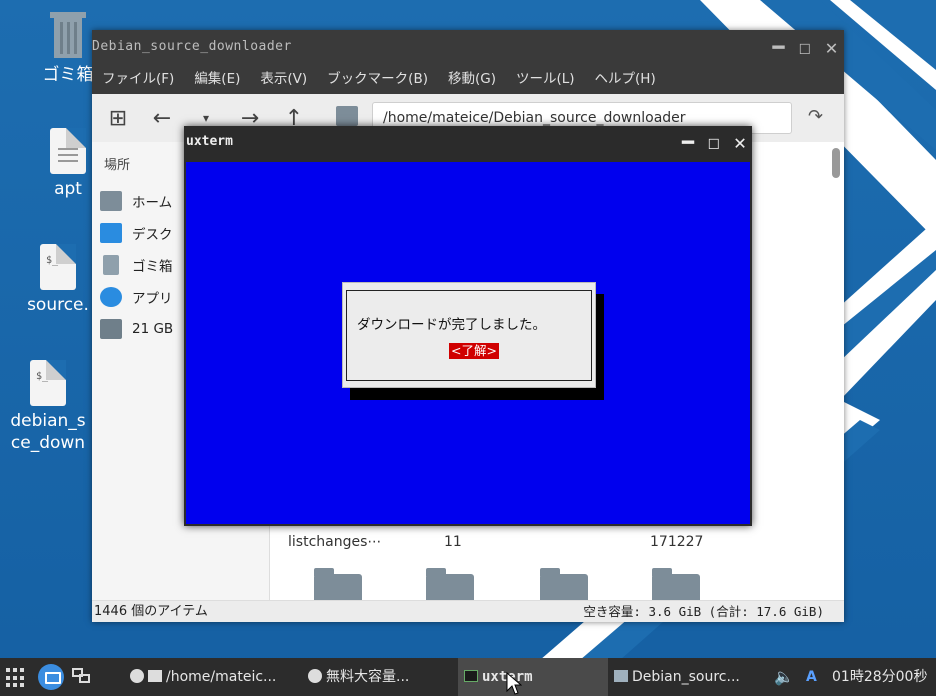 This screenshot has width=936, height=696. I want to click on sidebar-item-label: アプリ, so click(152, 299).